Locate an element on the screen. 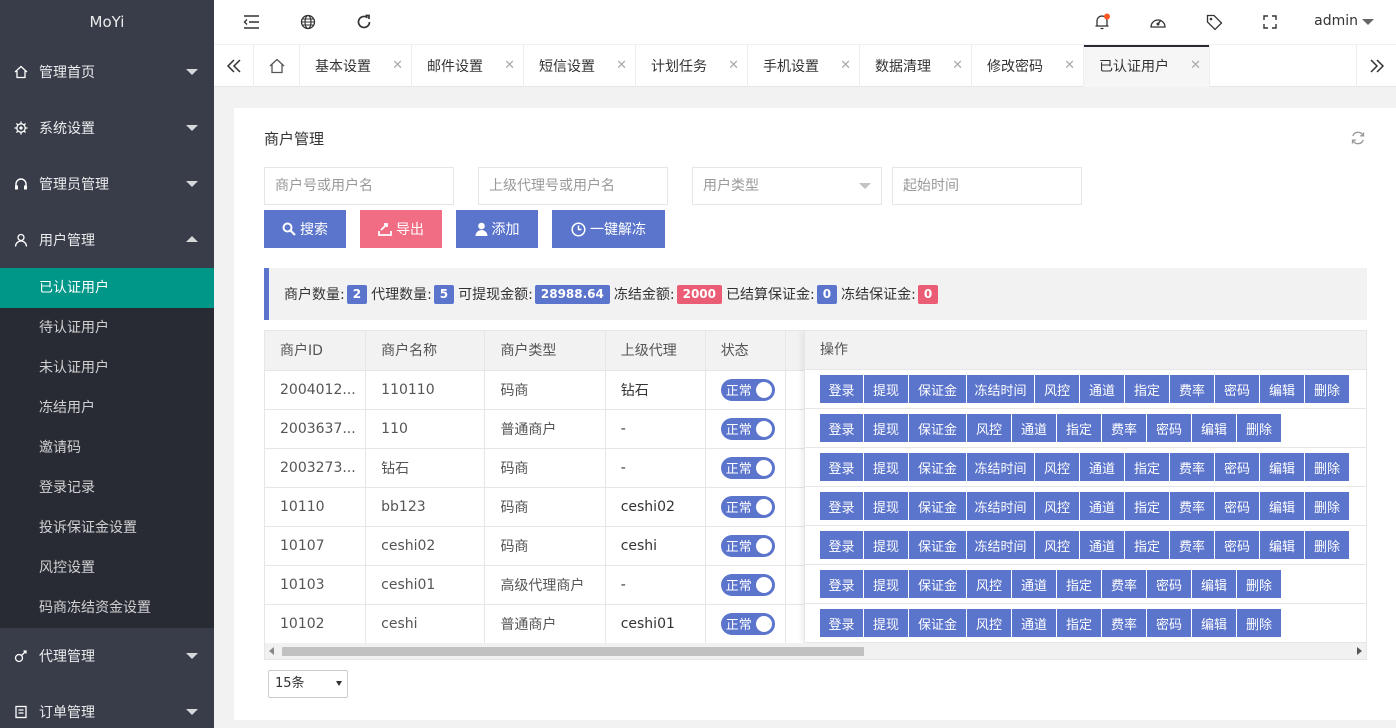  parent-agent-input: 上级代理号或用户名 is located at coordinates (573, 186).